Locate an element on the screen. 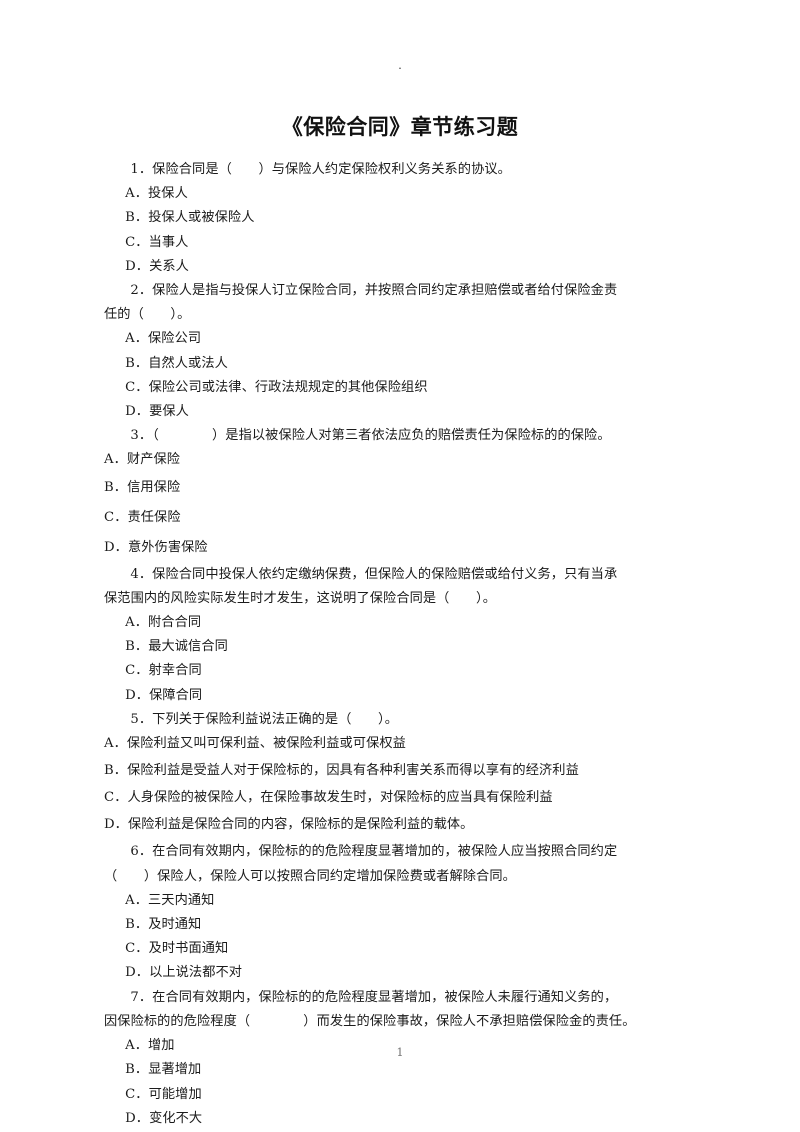 The width and height of the screenshot is (800, 1132). question-option: C．及时书面通知 is located at coordinates (400, 949).